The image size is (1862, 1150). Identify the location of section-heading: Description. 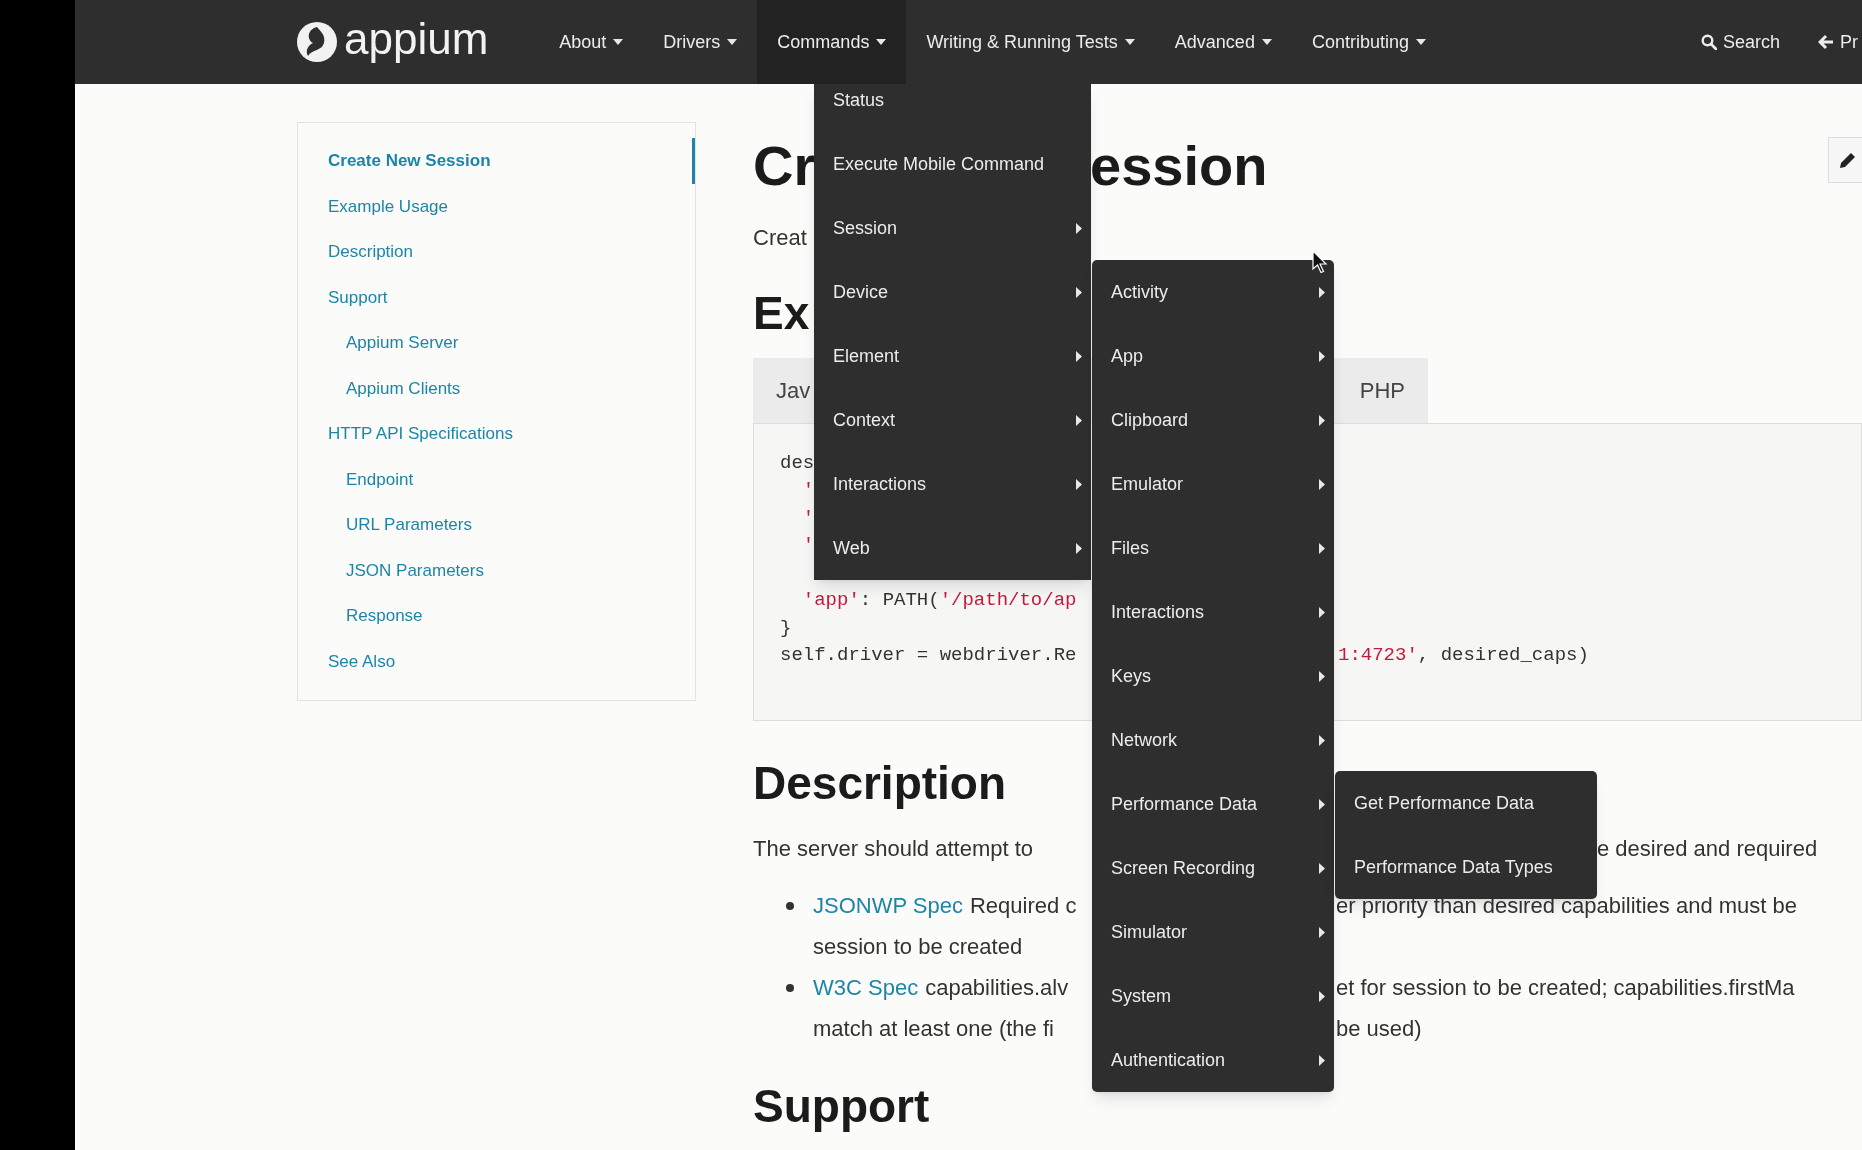
(880, 783).